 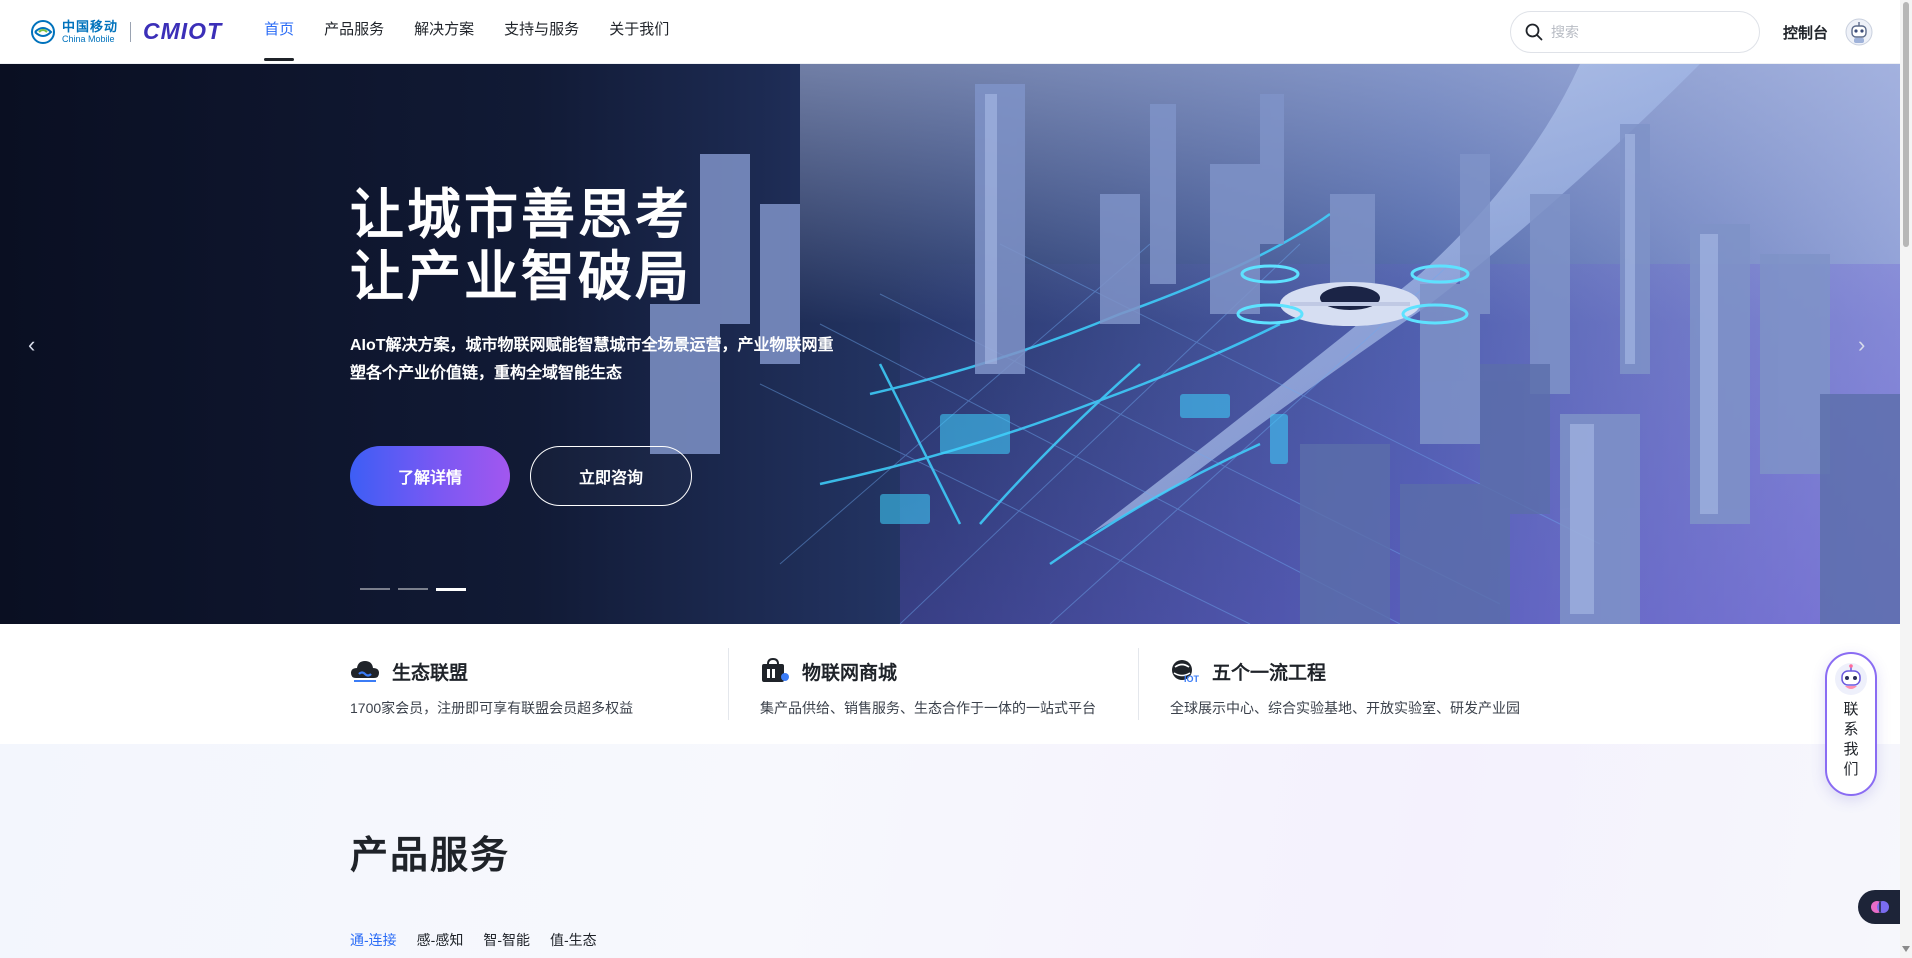 What do you see at coordinates (43, 31) in the screenshot?
I see `china-mobile-logo-icon` at bounding box center [43, 31].